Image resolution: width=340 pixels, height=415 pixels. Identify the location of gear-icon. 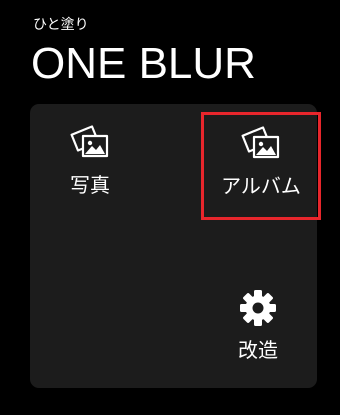
(258, 308).